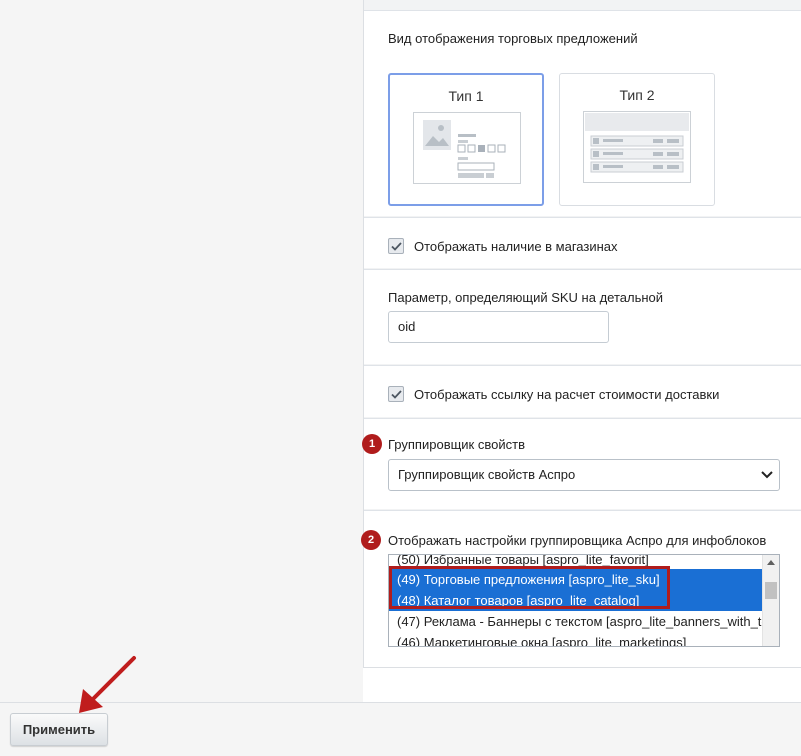  I want to click on offers-view-label: Вид отображения торговых предложений, so click(513, 38).